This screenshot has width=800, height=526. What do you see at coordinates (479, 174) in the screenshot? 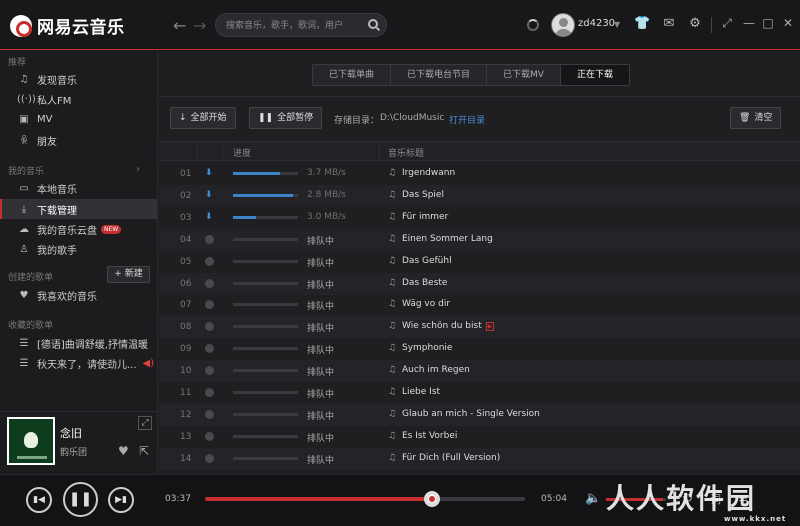
I see `table-row: 01 ⬇ 3.7 MB/s ♫ Irgendwann` at bounding box center [479, 174].